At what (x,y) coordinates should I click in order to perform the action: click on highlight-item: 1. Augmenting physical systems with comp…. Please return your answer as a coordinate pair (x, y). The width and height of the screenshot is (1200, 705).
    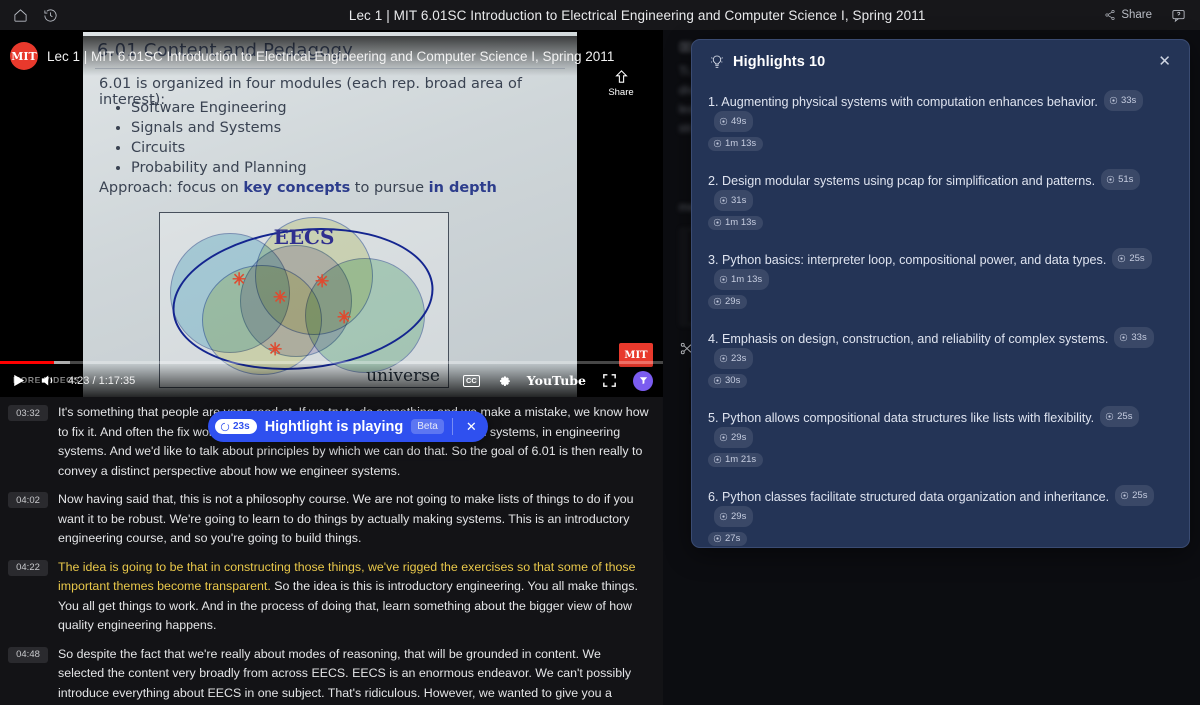
    Looking at the image, I should click on (940, 122).